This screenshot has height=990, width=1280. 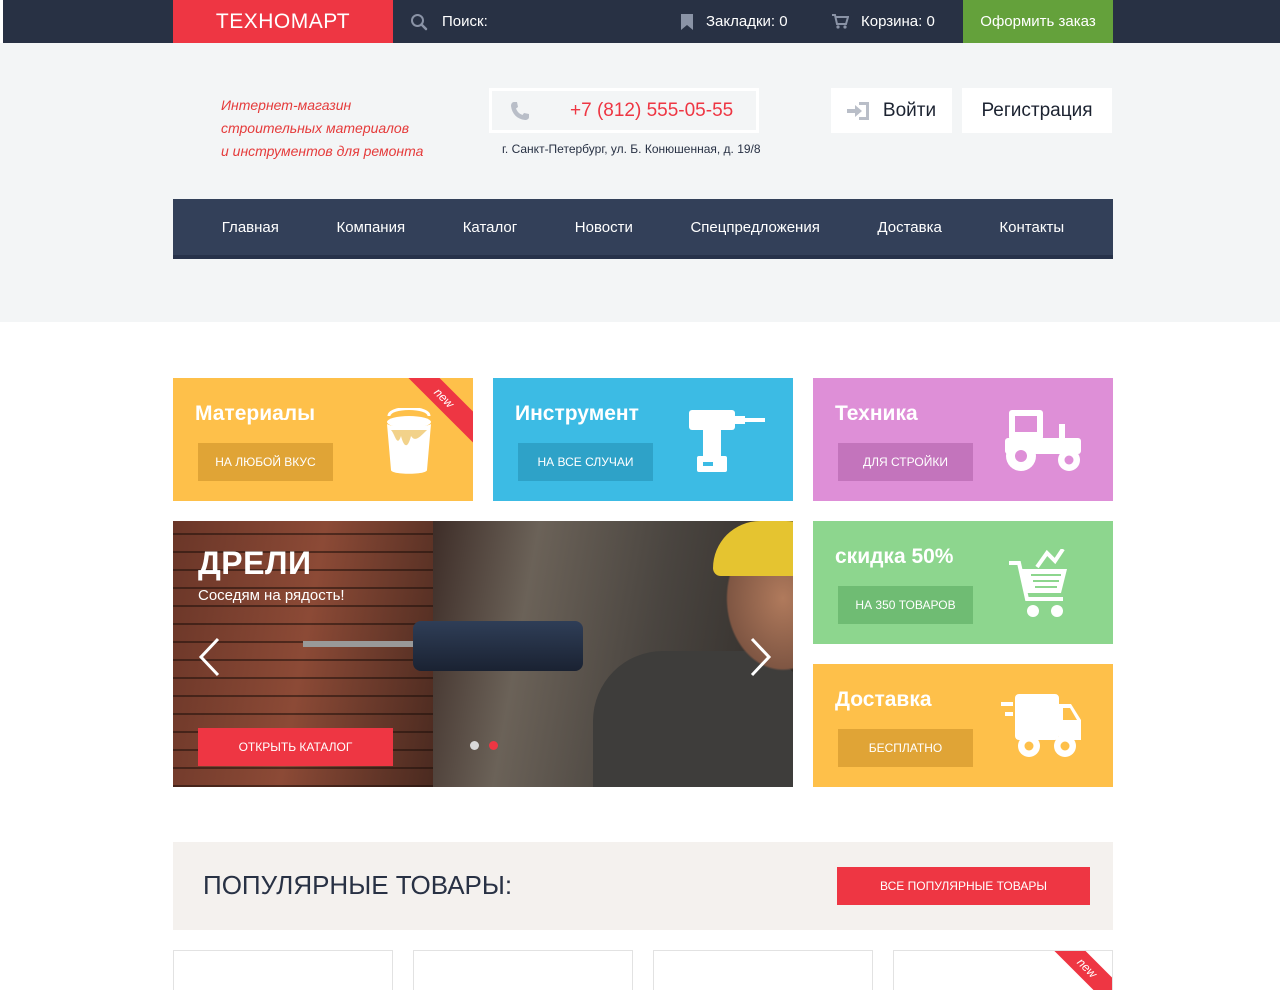 I want to click on tile-machines: Техника ДЛЯ СТРОЙКИ, so click(x=963, y=439).